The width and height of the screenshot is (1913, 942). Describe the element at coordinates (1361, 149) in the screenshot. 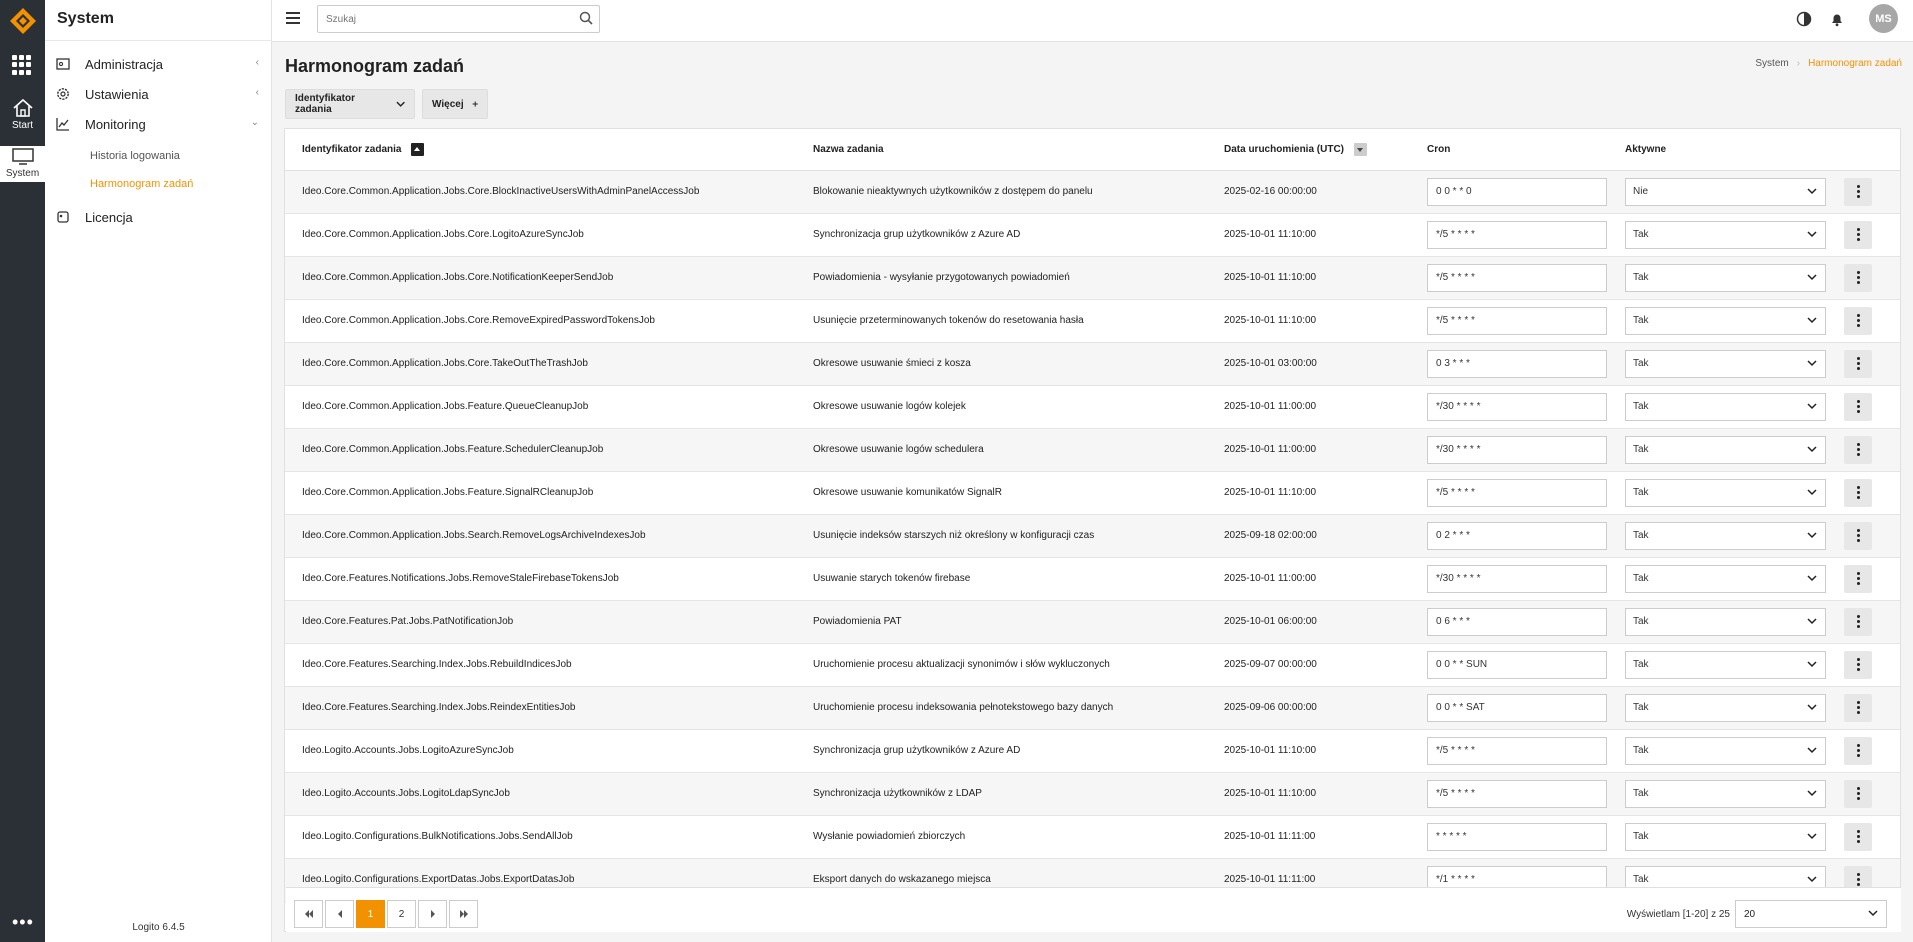

I see `sort-descending-icon` at that location.